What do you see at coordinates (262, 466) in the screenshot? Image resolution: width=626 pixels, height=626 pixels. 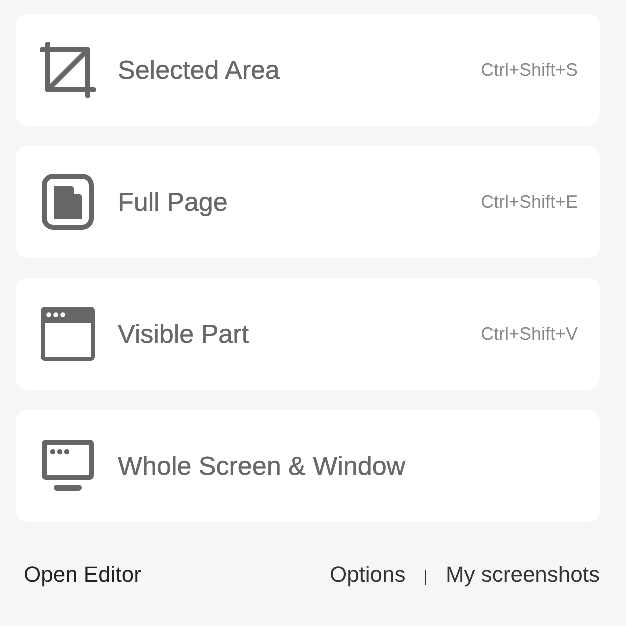 I see `option-label: Whole Screen & Window` at bounding box center [262, 466].